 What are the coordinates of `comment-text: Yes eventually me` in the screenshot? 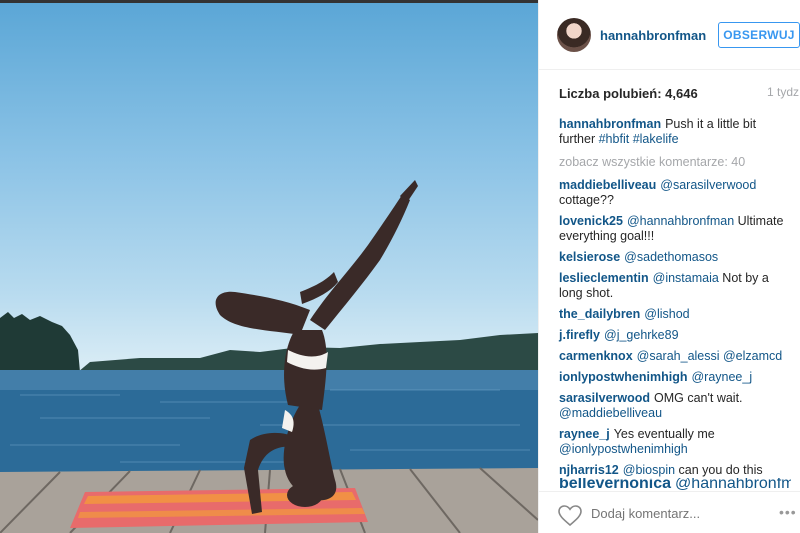 It's located at (664, 434).